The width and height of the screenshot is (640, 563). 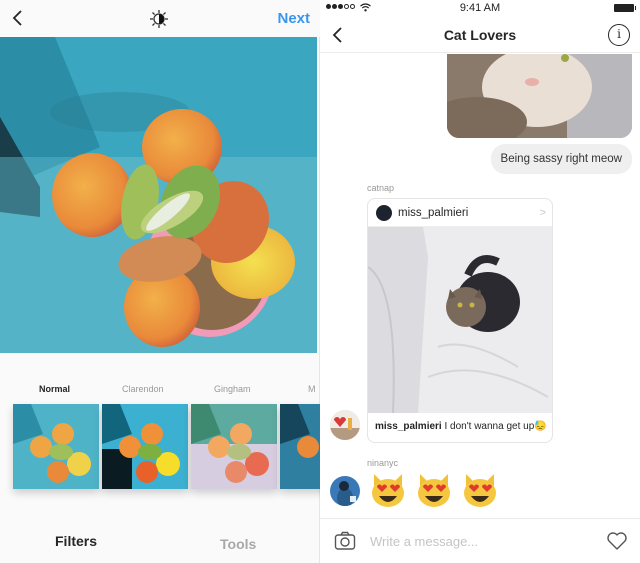 I want to click on message-input, so click(x=480, y=541).